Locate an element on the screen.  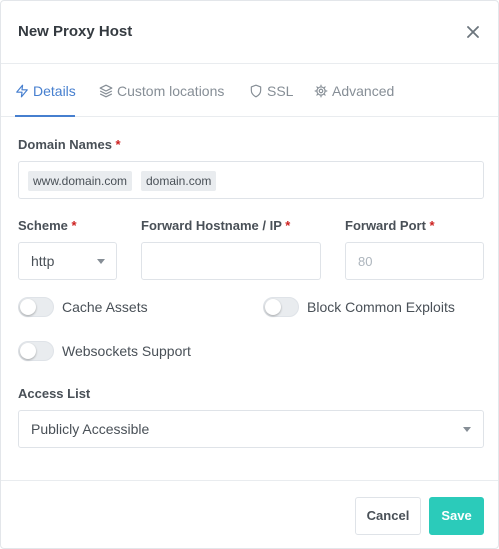
websockets-label: Websockets Support is located at coordinates (126, 351).